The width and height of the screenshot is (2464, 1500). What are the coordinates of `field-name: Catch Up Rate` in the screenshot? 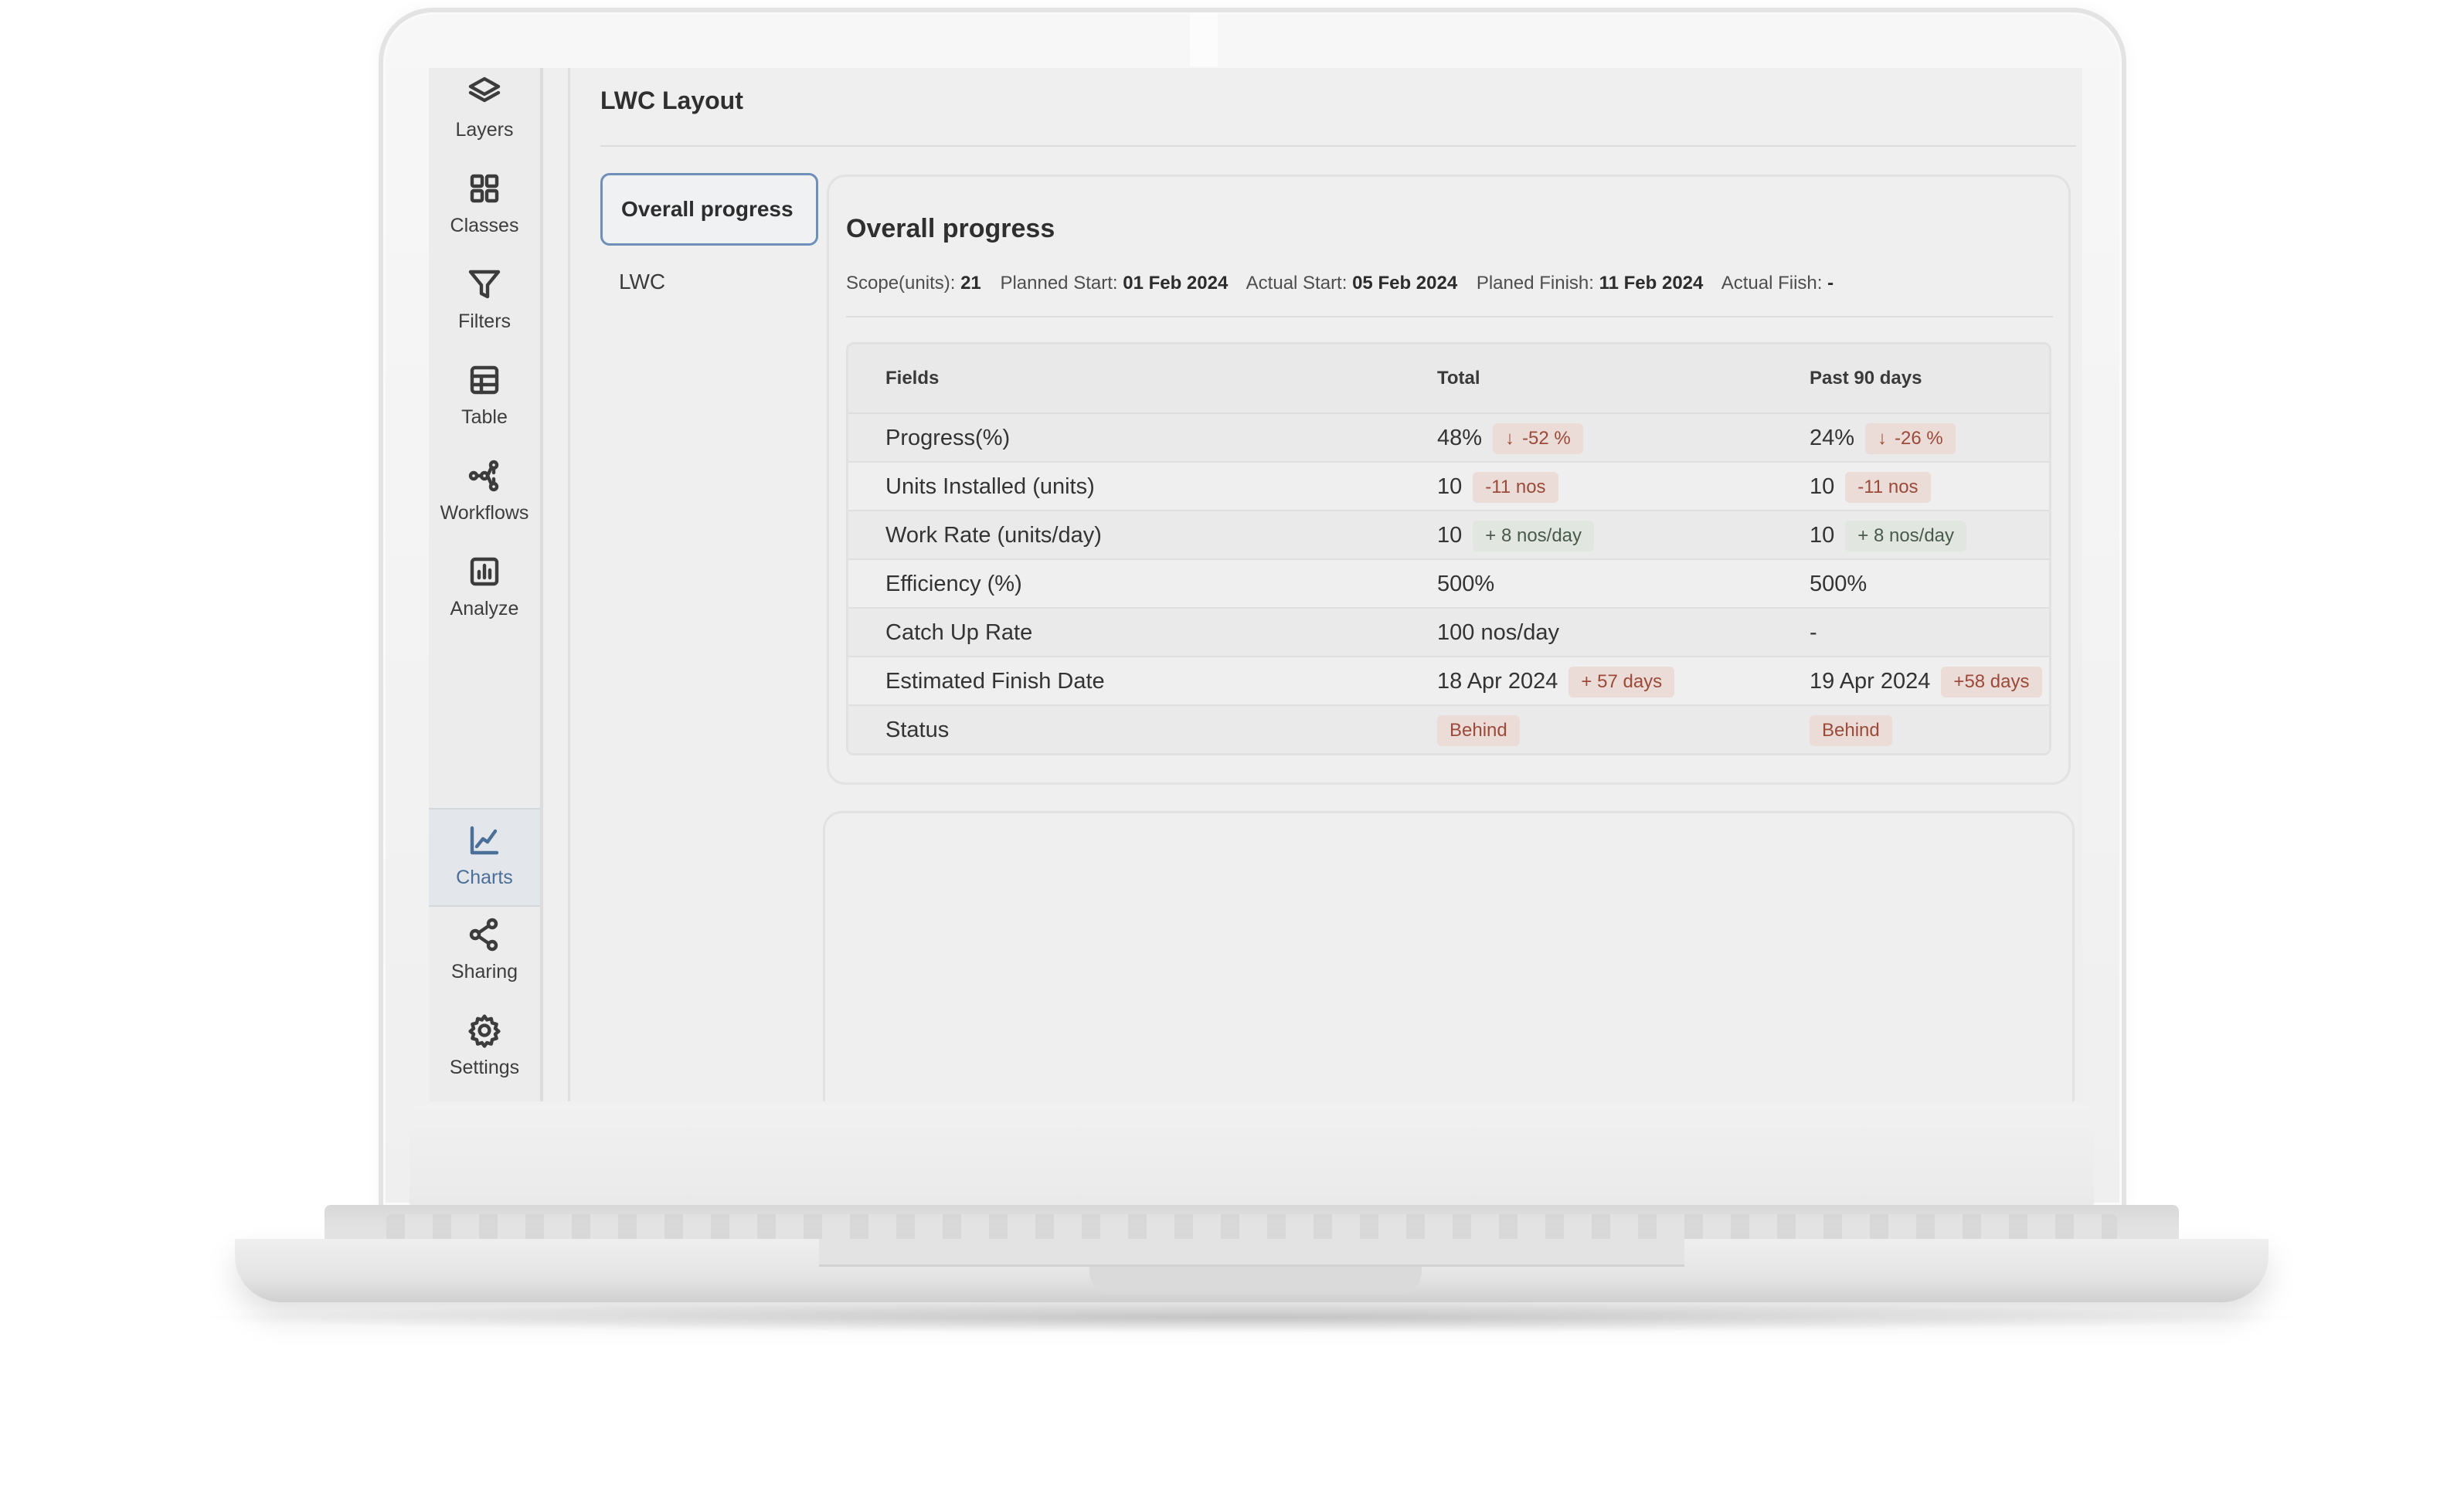 It's located at (959, 632).